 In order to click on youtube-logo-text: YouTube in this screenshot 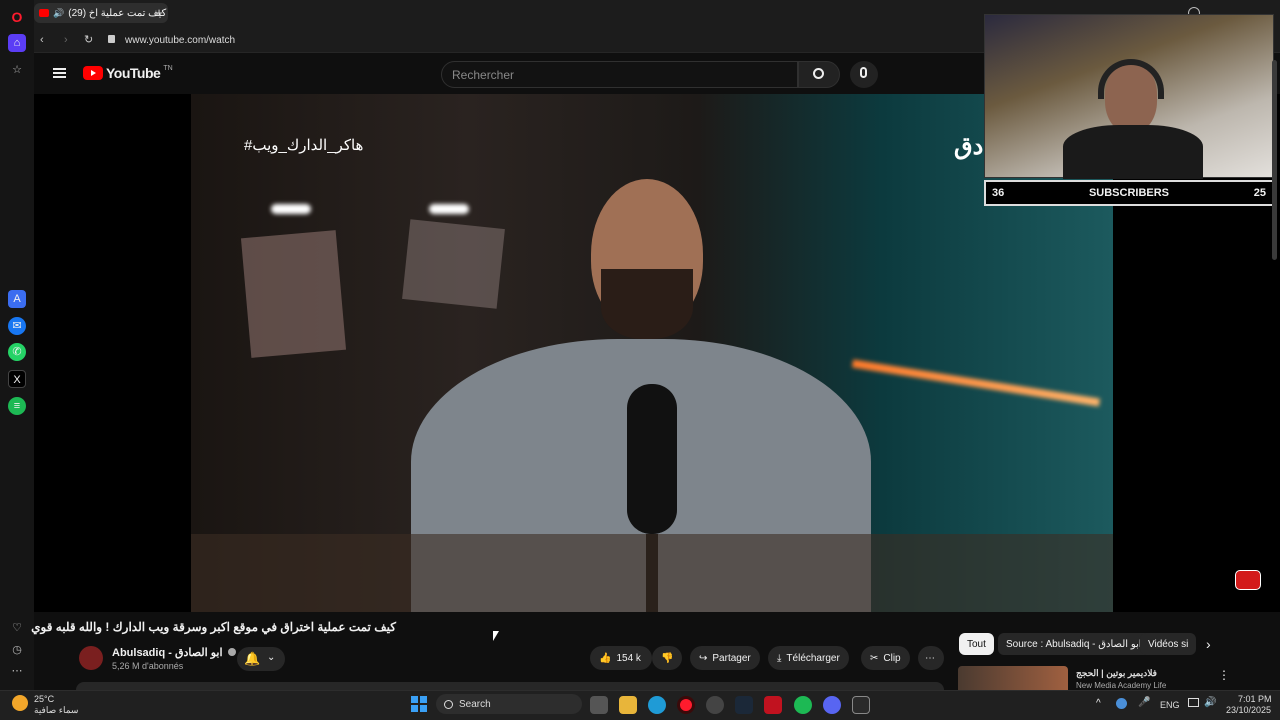, I will do `click(133, 73)`.